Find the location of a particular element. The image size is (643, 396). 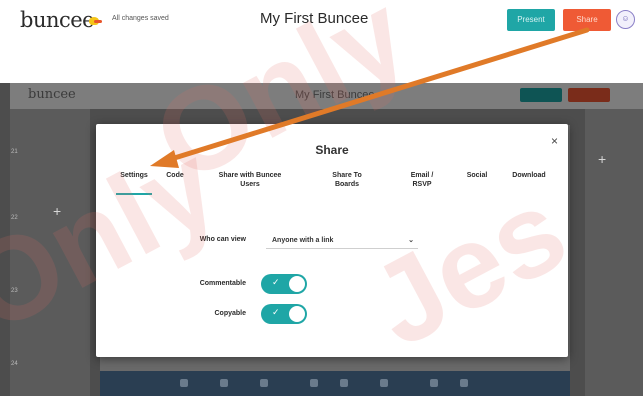

slide-number: 24 is located at coordinates (14, 364).